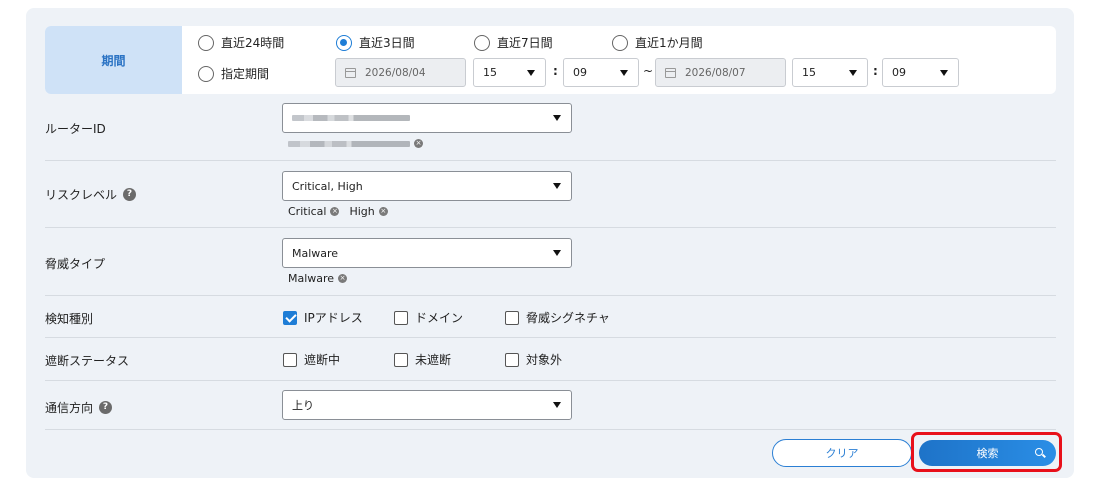 The image size is (1103, 481). What do you see at coordinates (920, 72) in the screenshot?
I see `end-minute-select: 09` at bounding box center [920, 72].